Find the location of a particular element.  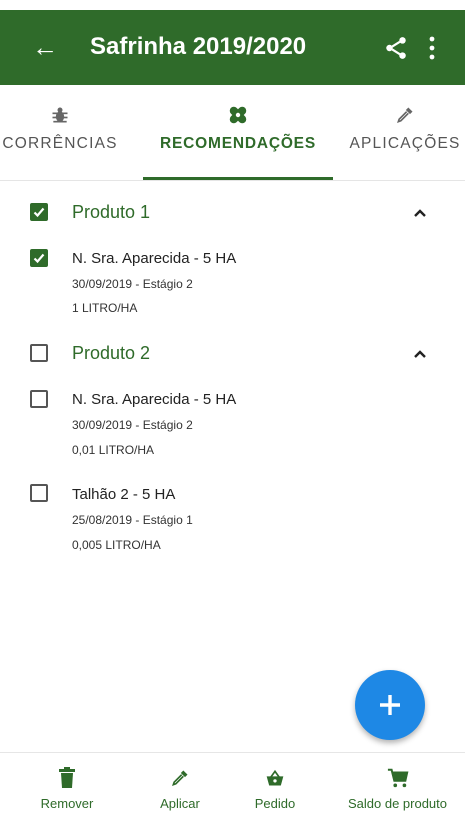

share-icon is located at coordinates (396, 48).